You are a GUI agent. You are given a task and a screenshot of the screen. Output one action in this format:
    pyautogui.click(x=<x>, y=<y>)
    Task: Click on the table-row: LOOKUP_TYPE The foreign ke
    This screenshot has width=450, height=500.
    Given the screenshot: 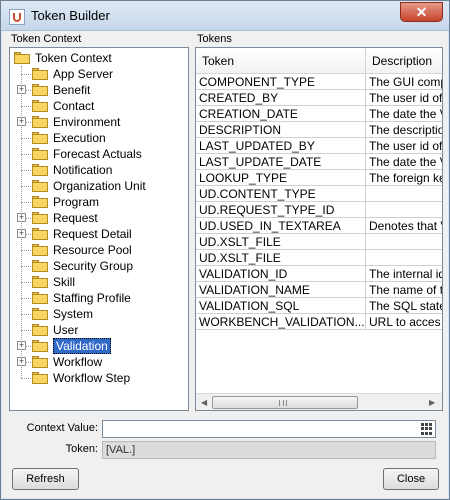 What is the action you would take?
    pyautogui.click(x=319, y=178)
    